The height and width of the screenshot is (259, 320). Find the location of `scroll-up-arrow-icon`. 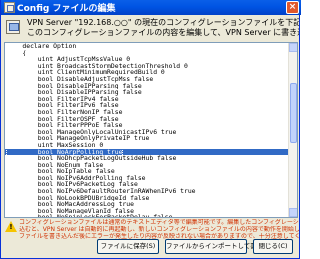

scroll-up-arrow-icon is located at coordinates (293, 47).